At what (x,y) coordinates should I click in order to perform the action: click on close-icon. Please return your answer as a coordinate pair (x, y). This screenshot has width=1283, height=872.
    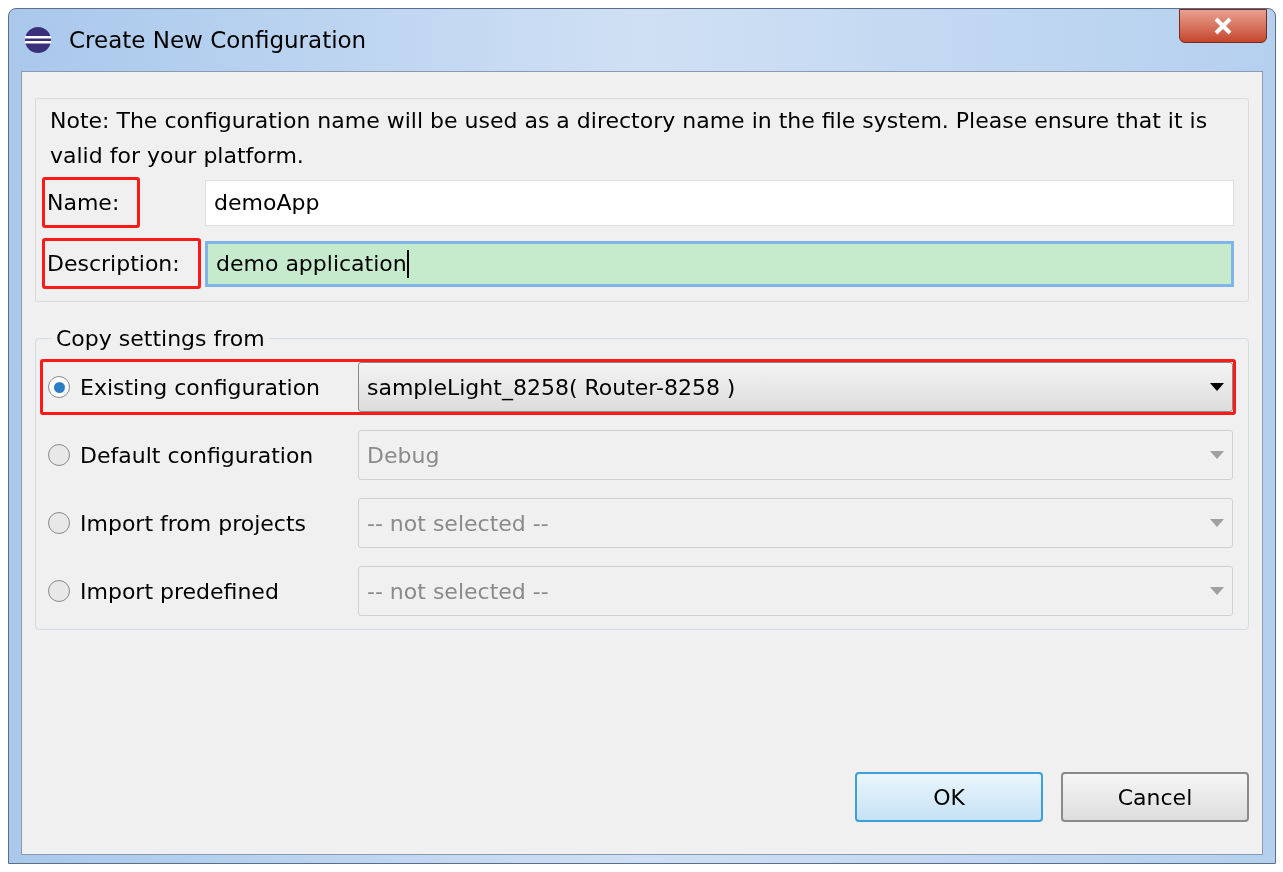
    Looking at the image, I should click on (1223, 26).